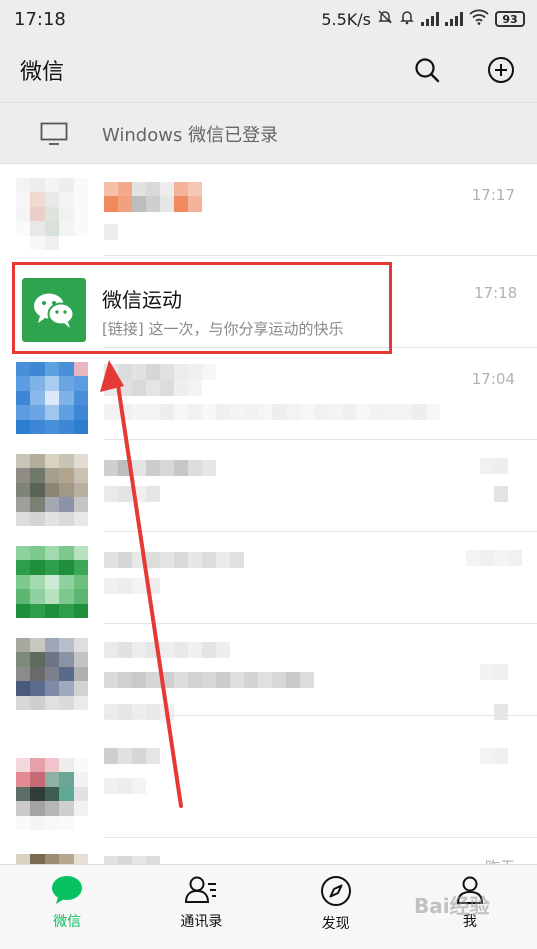 Image resolution: width=537 pixels, height=949 pixels. I want to click on chat-time: 昨天, so click(500, 860).